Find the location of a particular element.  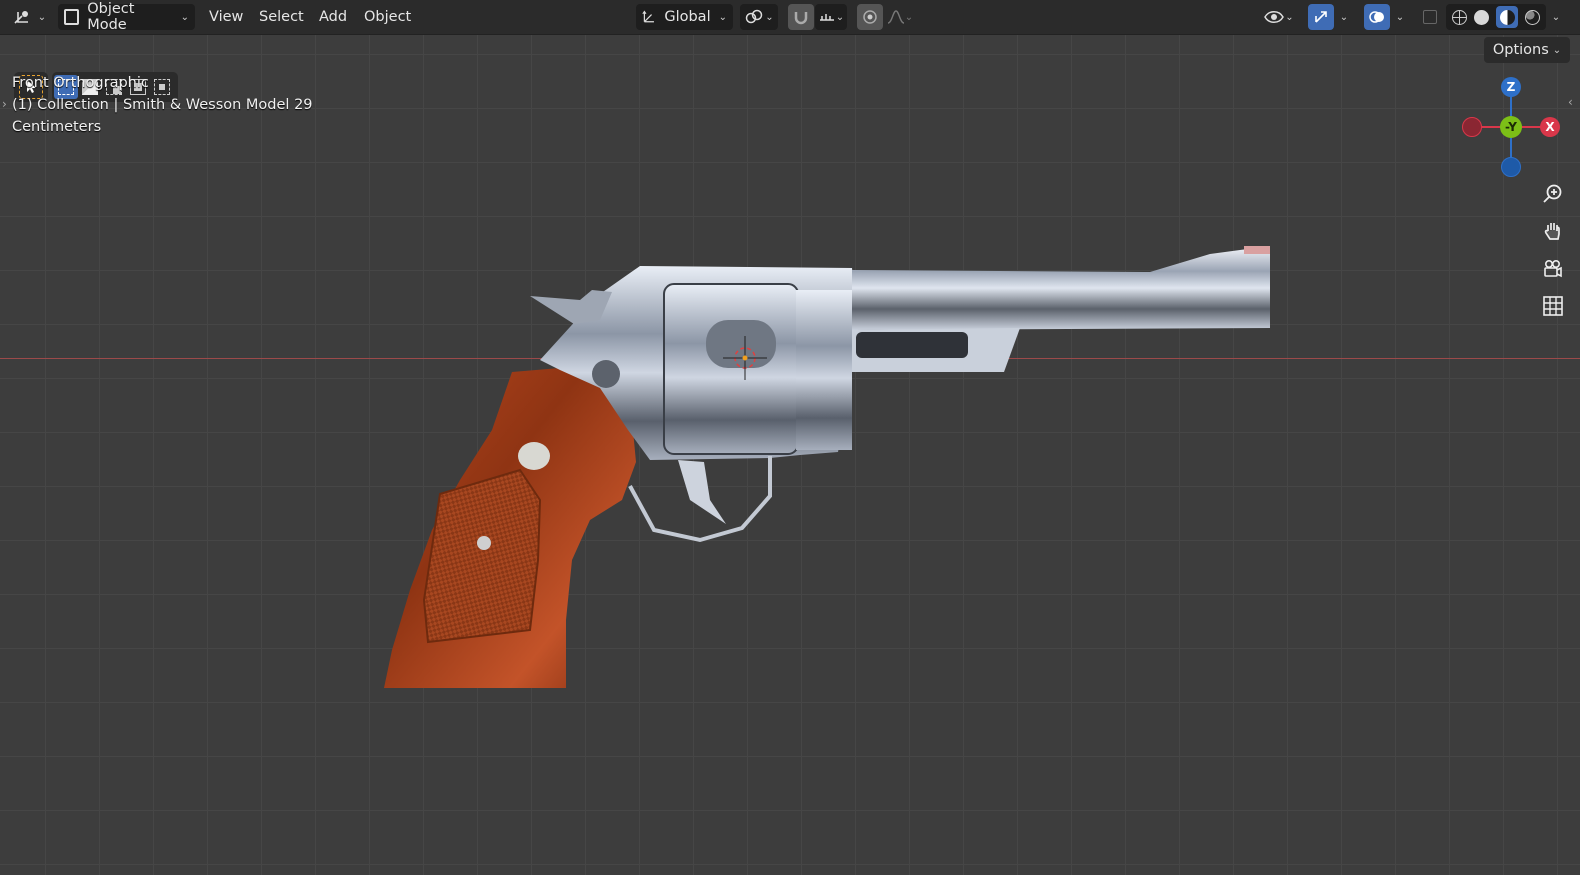

camera-view-button is located at coordinates (1553, 269).